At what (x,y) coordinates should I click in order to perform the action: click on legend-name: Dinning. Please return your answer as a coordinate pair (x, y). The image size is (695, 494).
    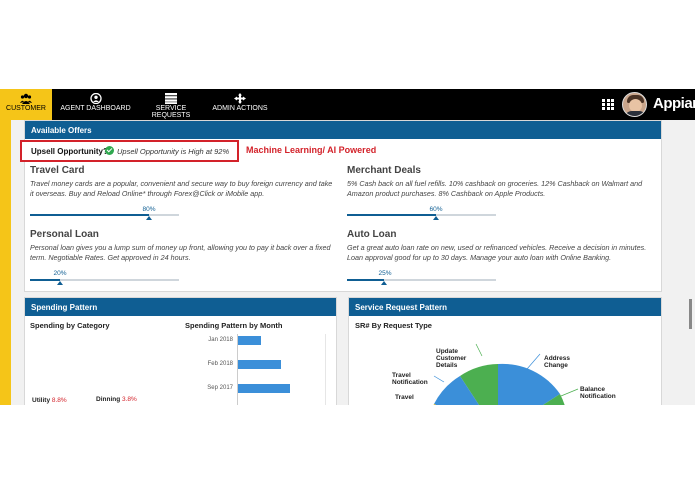
    Looking at the image, I should click on (108, 399).